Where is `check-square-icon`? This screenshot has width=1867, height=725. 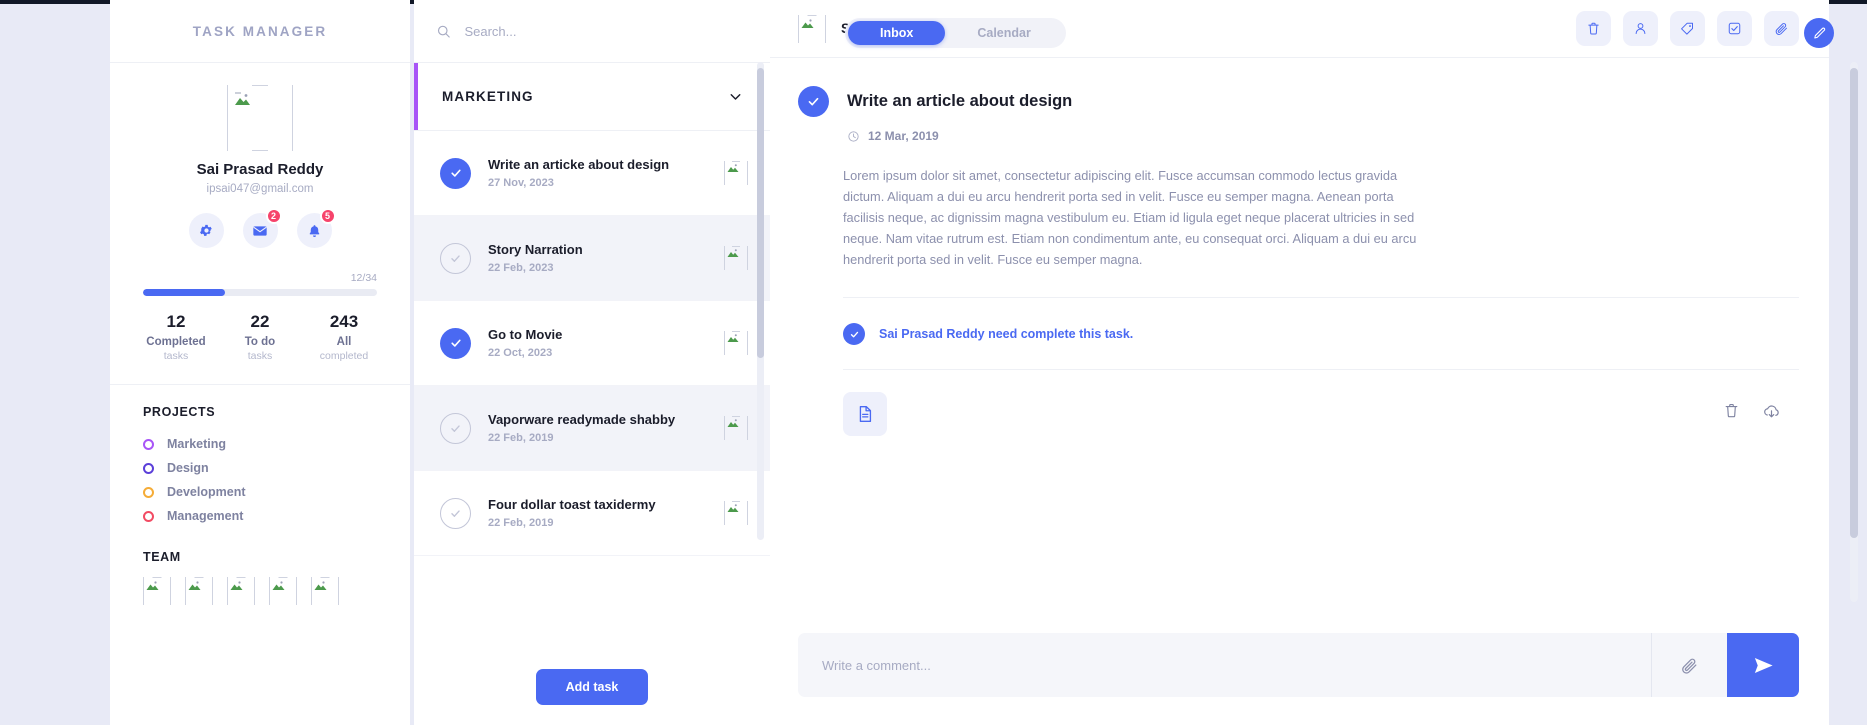 check-square-icon is located at coordinates (1734, 28).